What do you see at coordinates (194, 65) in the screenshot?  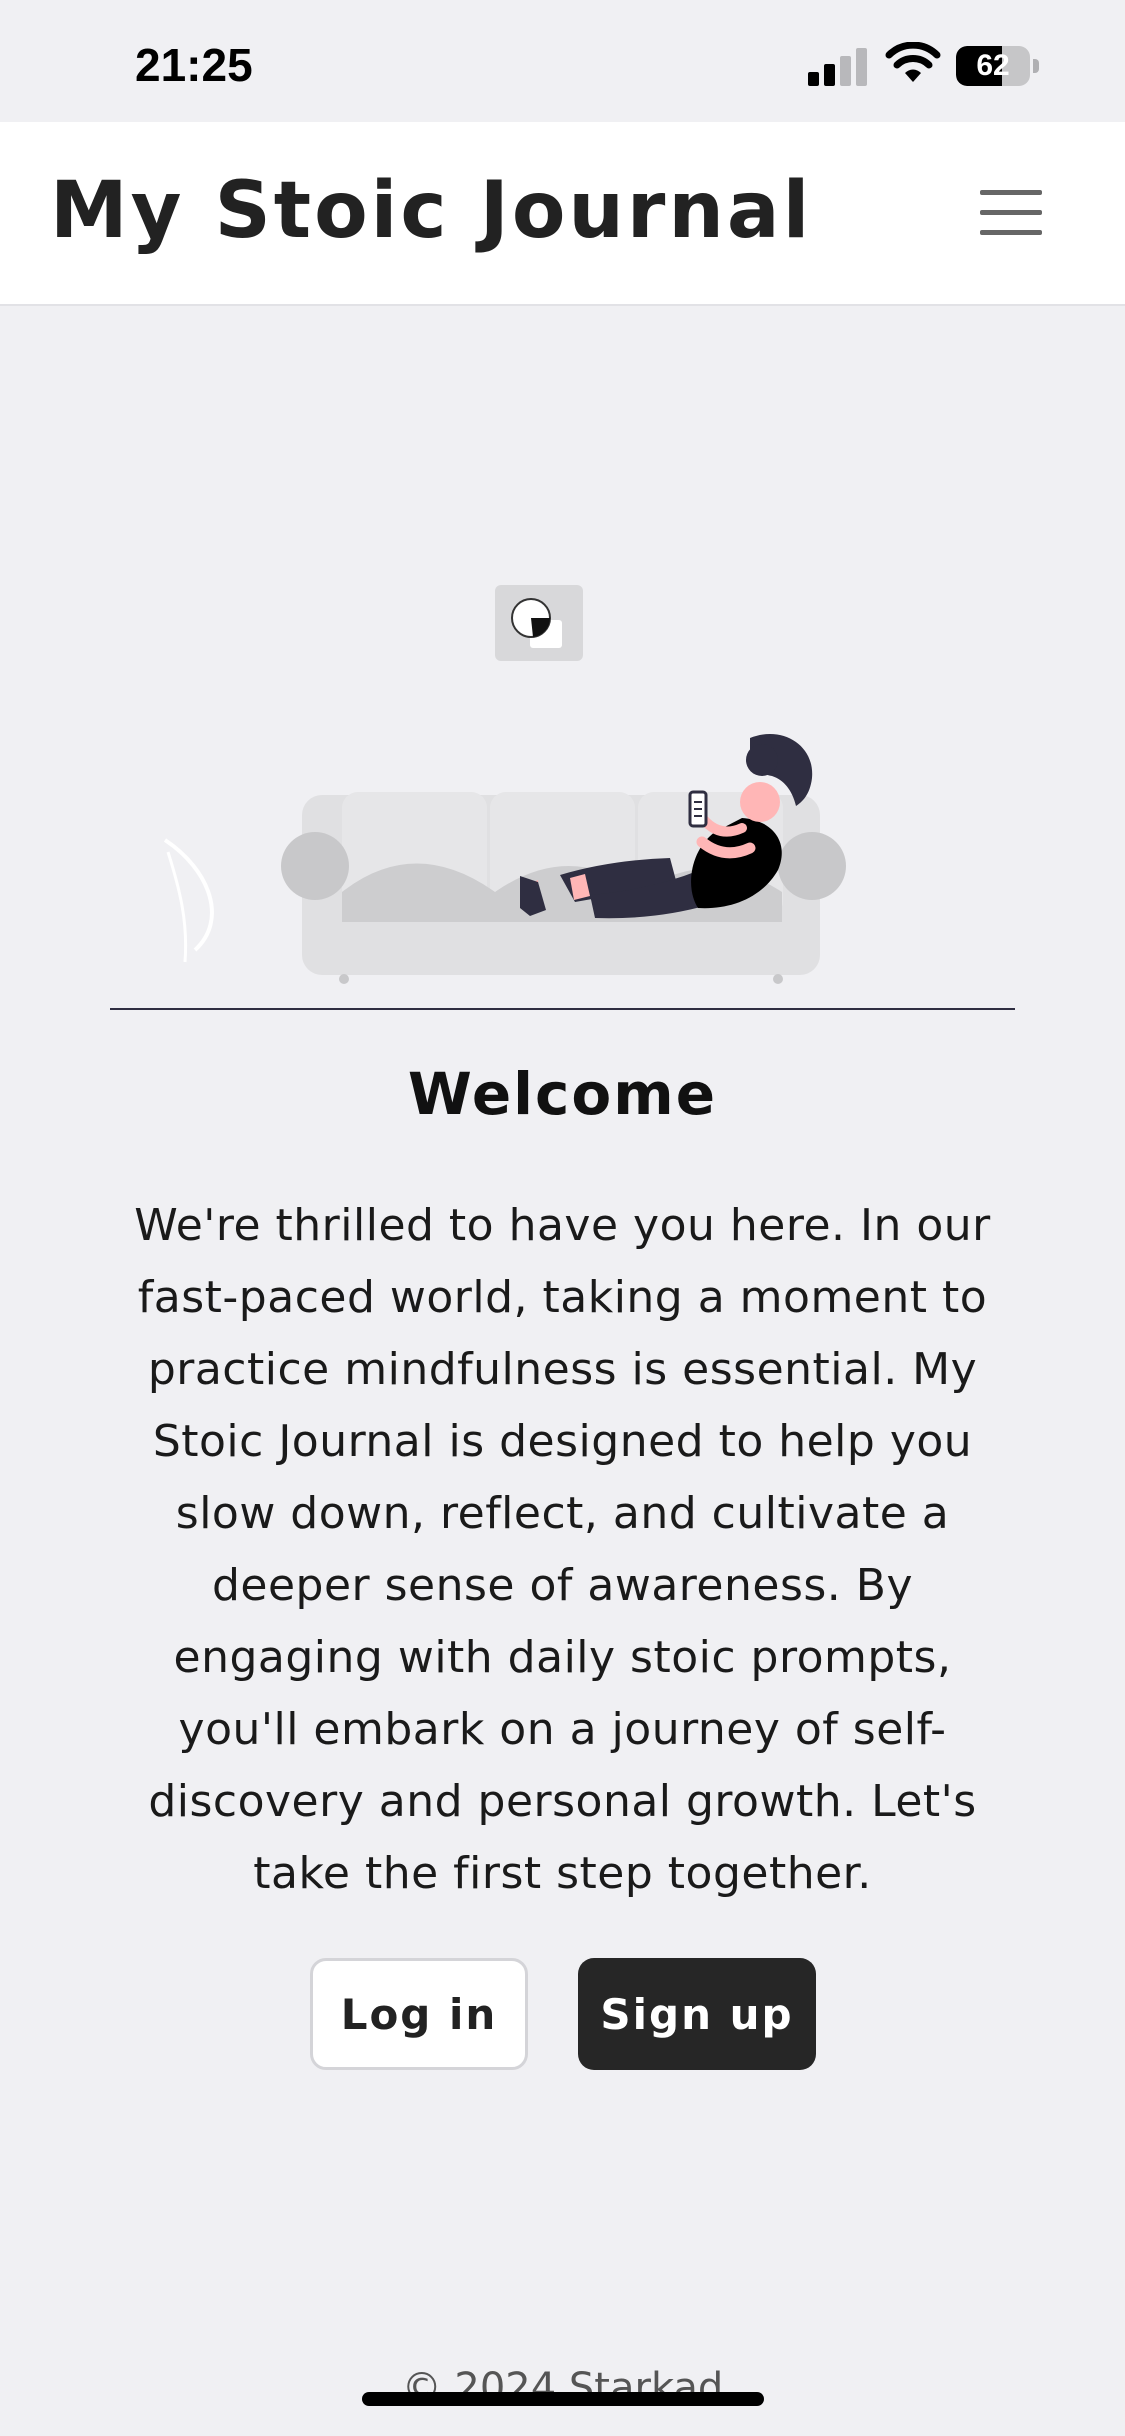 I see `status-time: 21:25` at bounding box center [194, 65].